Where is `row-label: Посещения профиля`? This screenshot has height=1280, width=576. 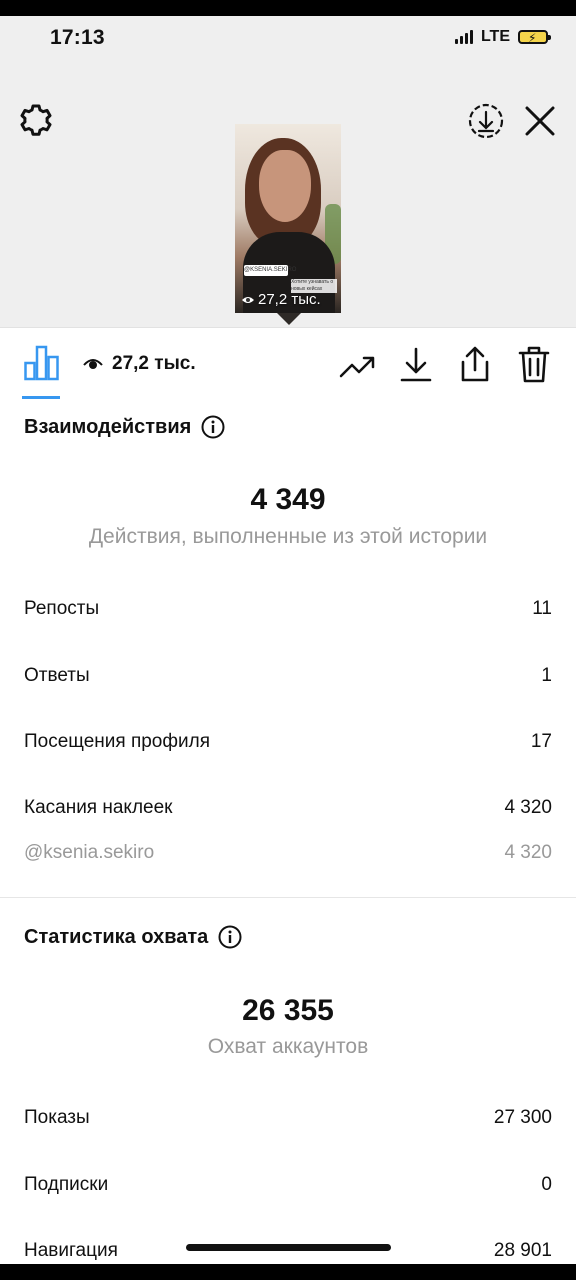 row-label: Посещения профиля is located at coordinates (117, 741).